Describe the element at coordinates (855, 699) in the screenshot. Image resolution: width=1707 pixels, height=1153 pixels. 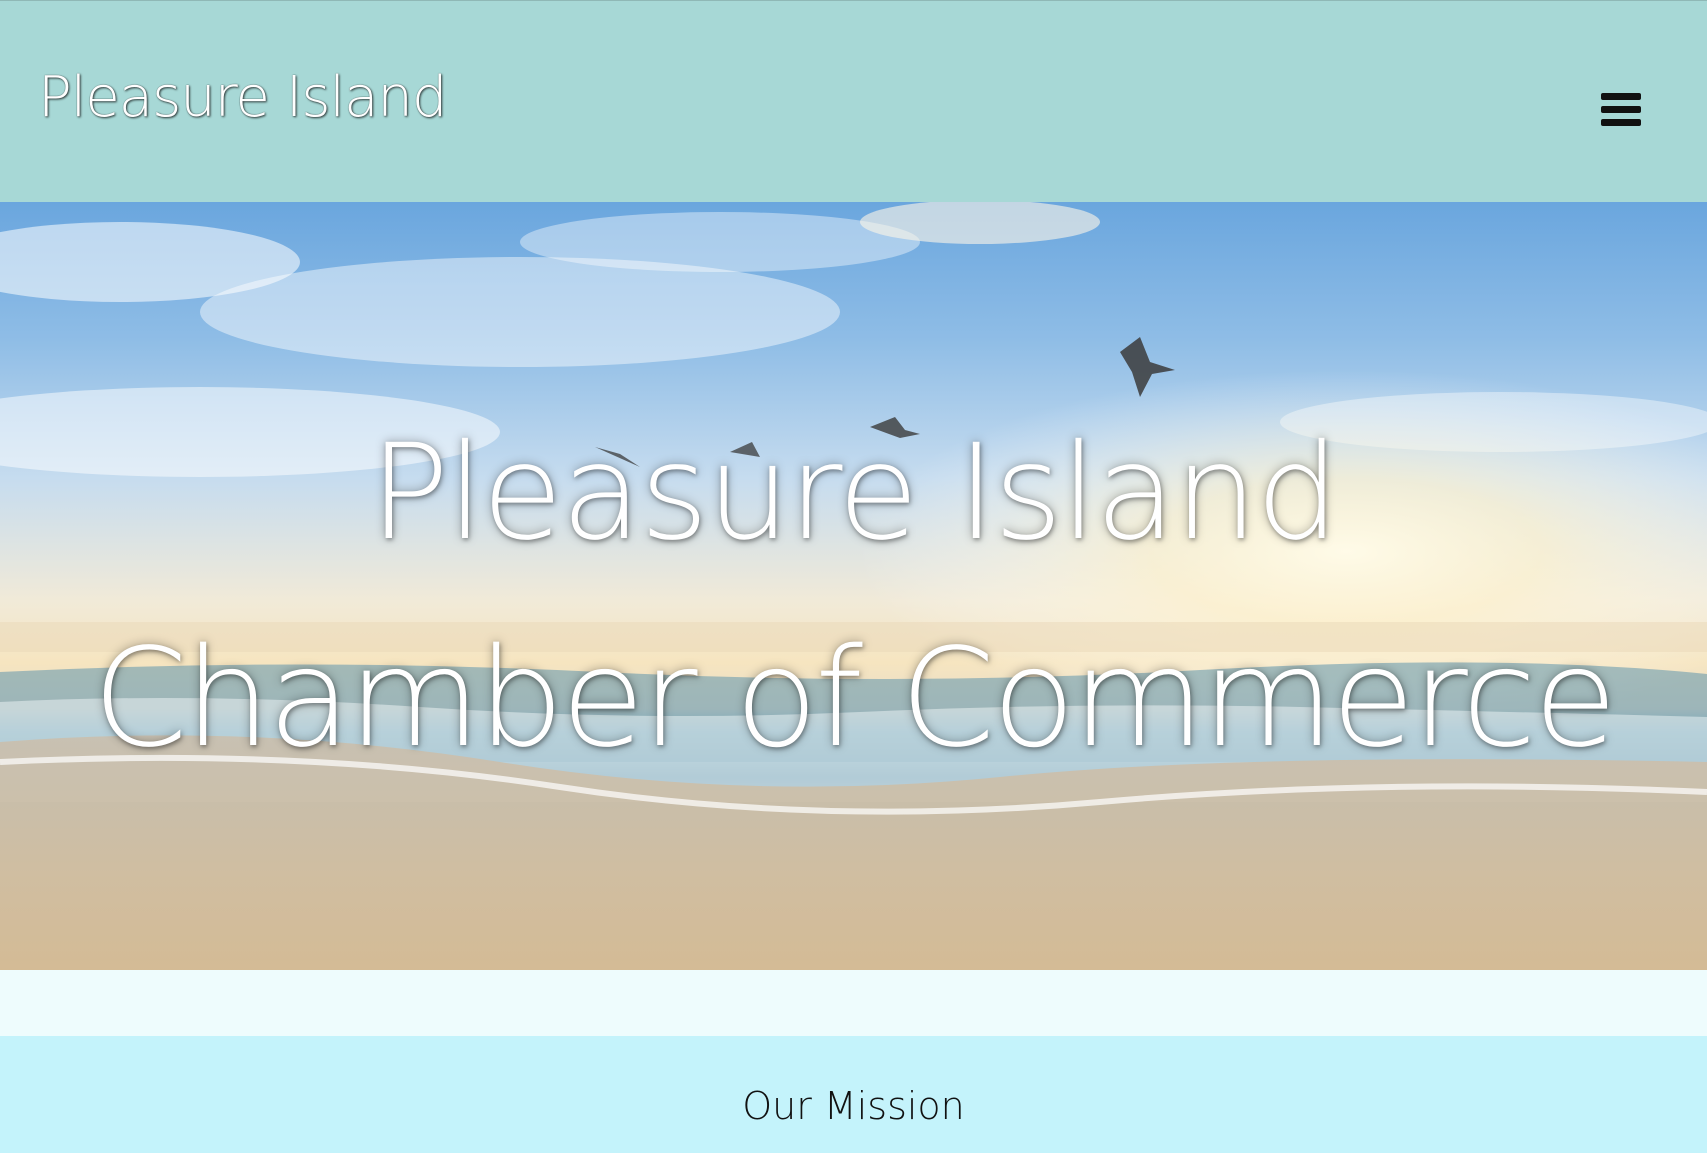
I see `hero-title-line-2: Chamber of Commerce` at that location.